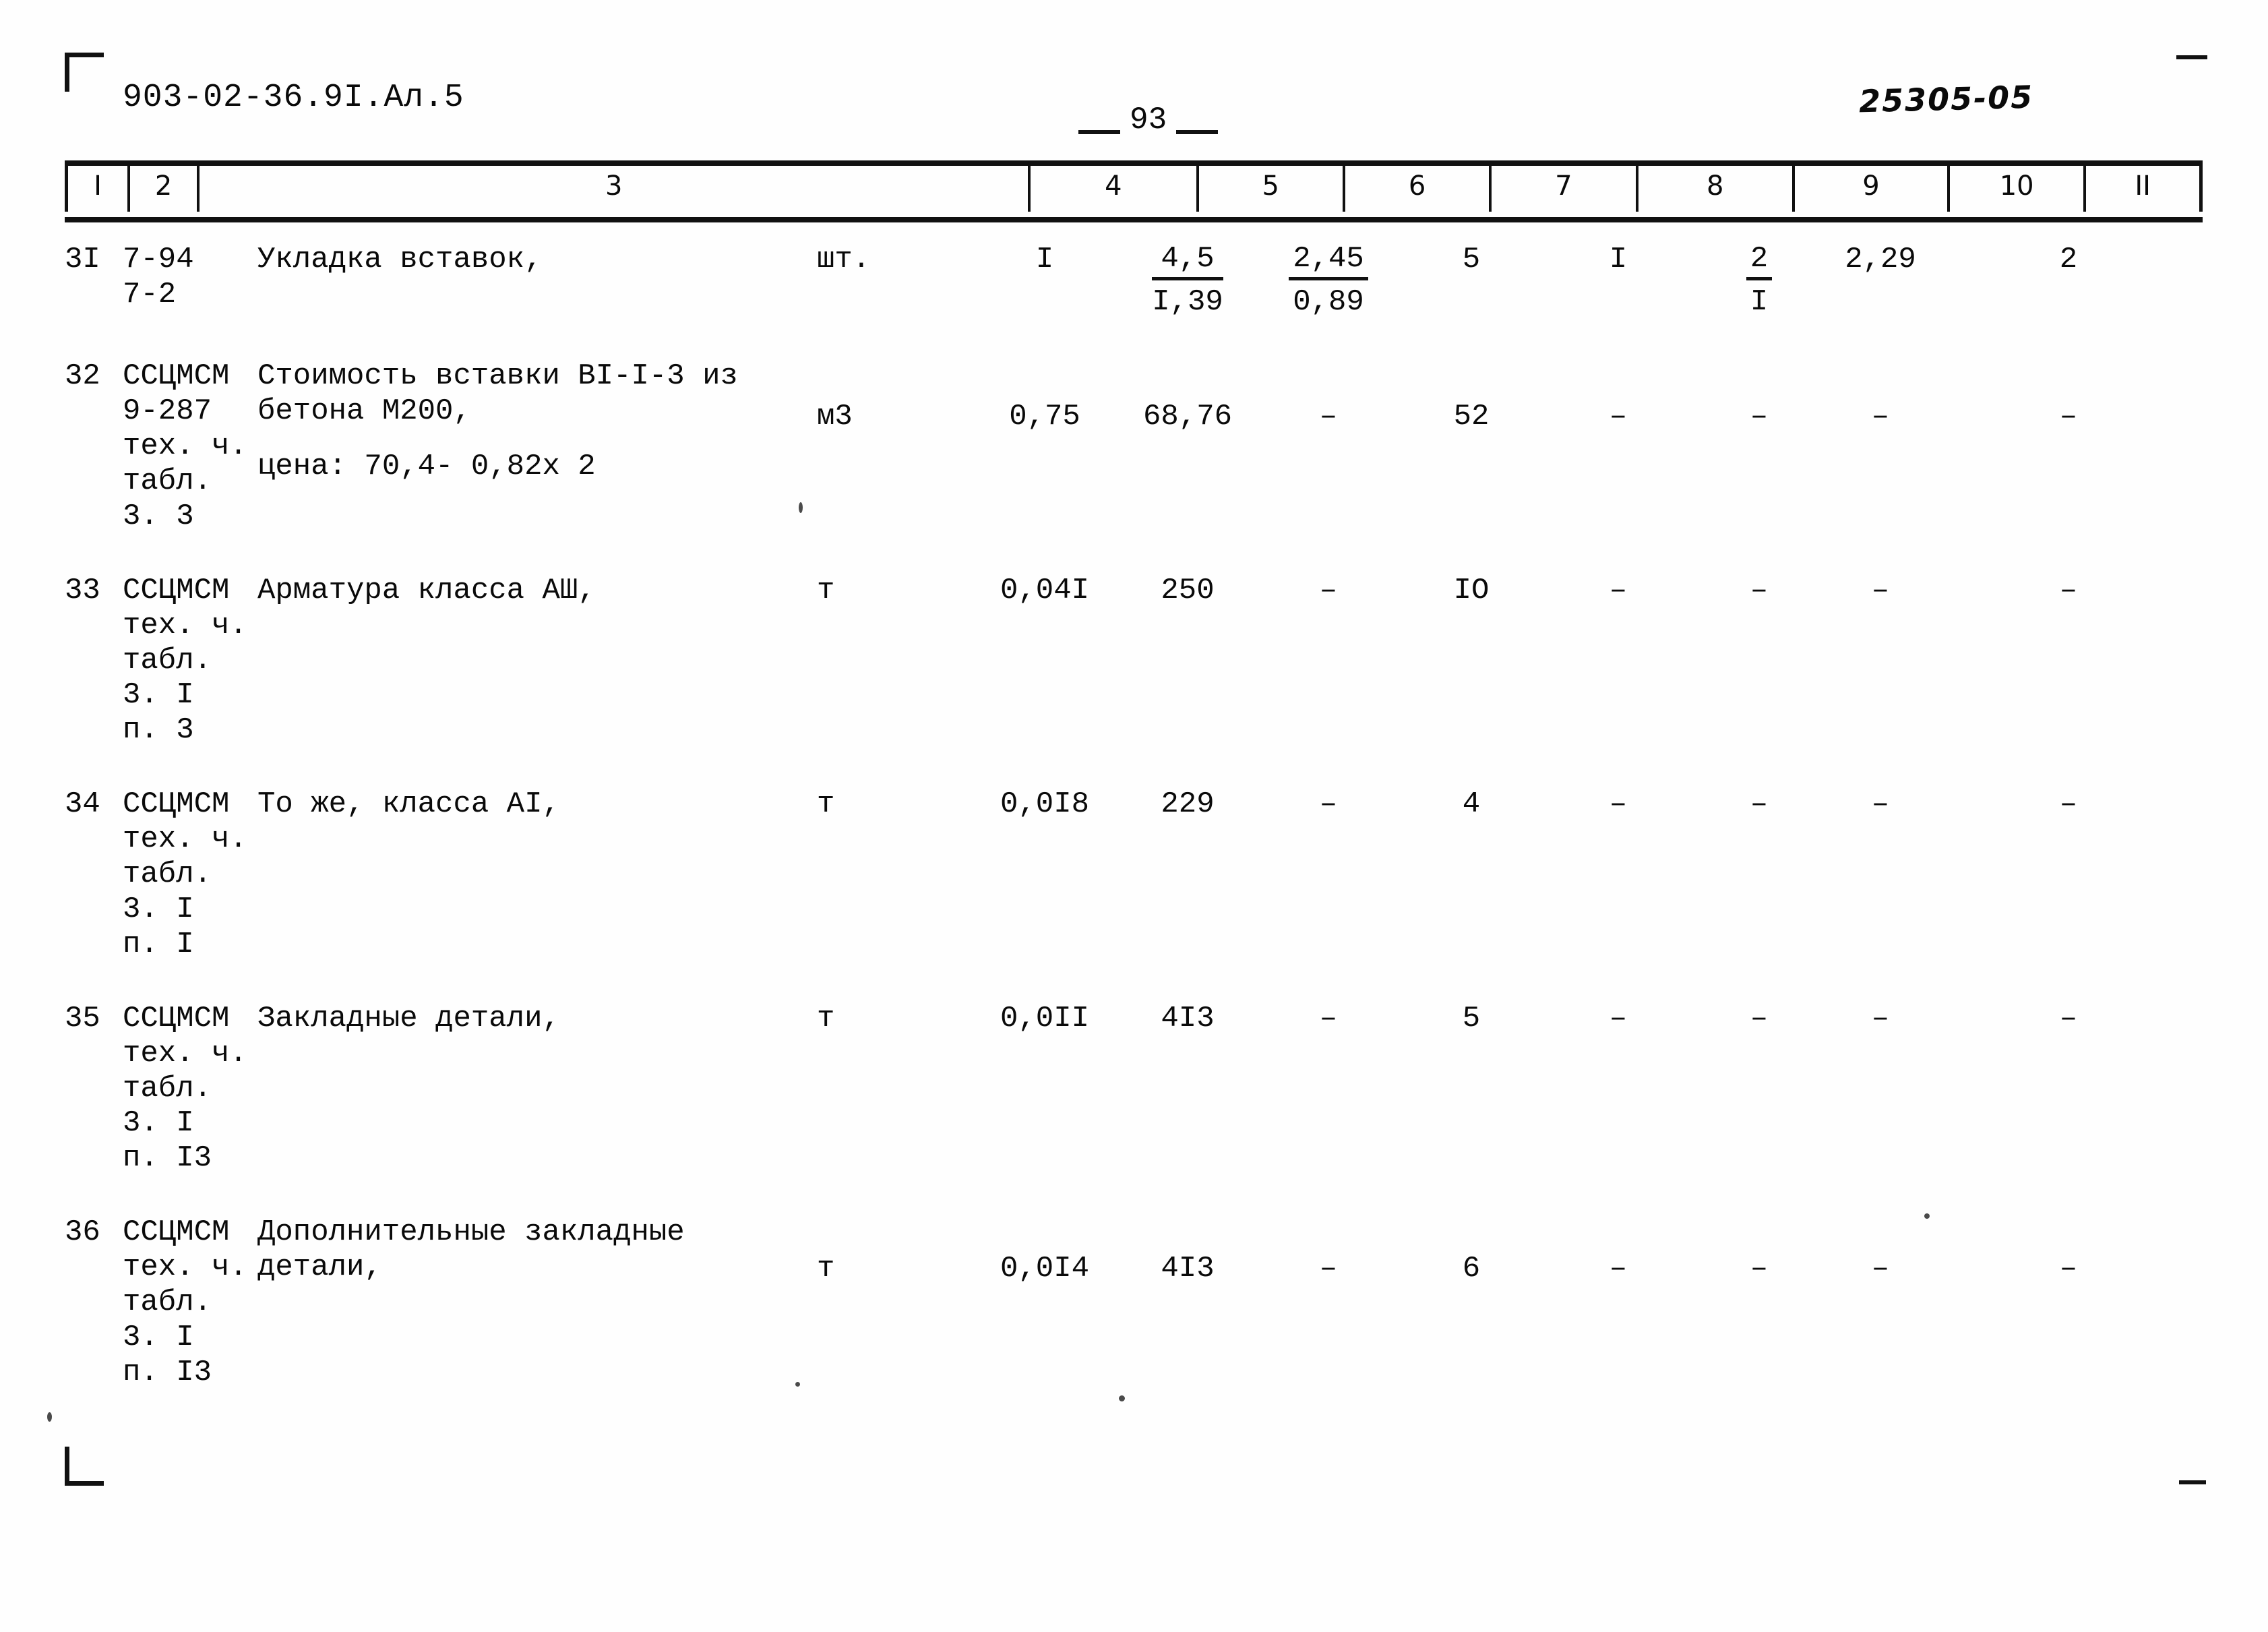 Image resolution: width=2268 pixels, height=1632 pixels. What do you see at coordinates (1113, 186) in the screenshot?
I see `column-header-4: 4` at bounding box center [1113, 186].